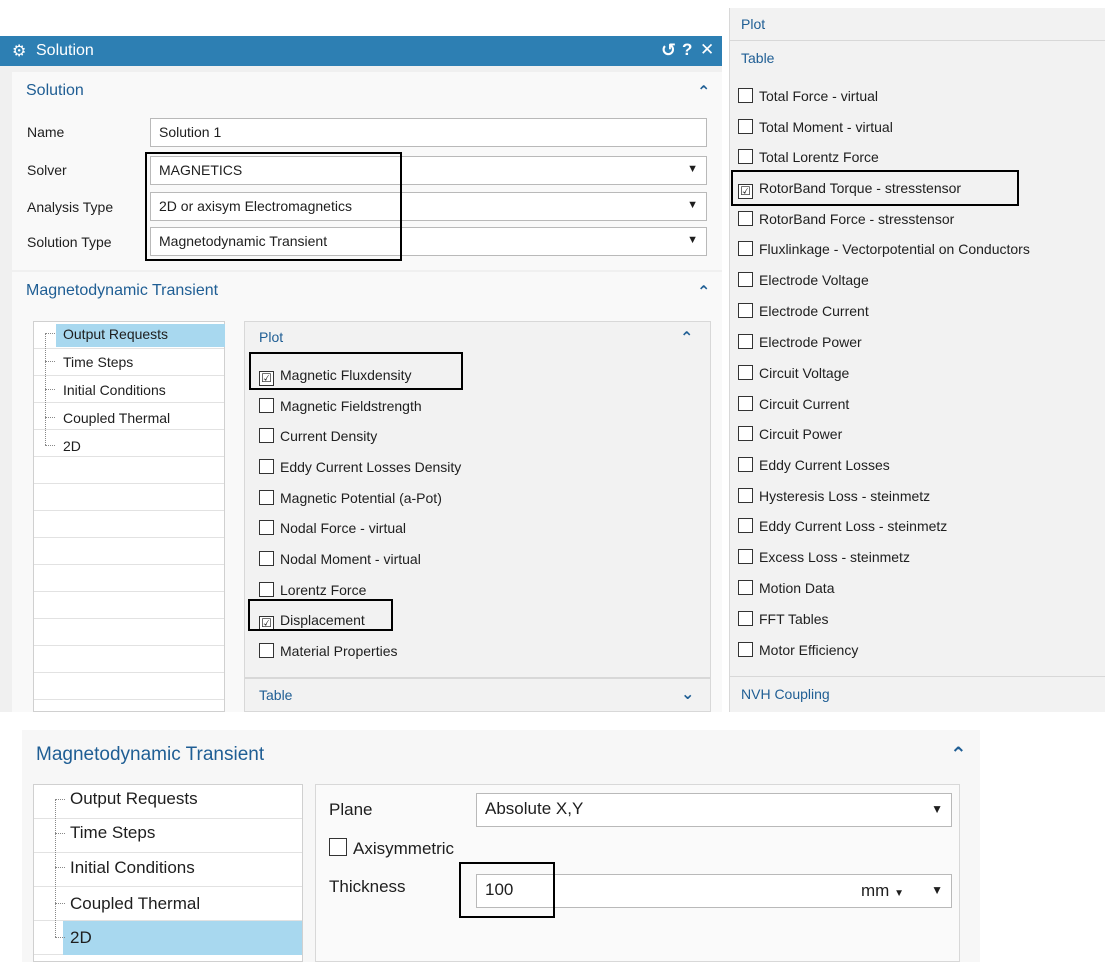 The width and height of the screenshot is (1105, 962). What do you see at coordinates (477, 695) in the screenshot?
I see `table-group-header: Table ⌄` at bounding box center [477, 695].